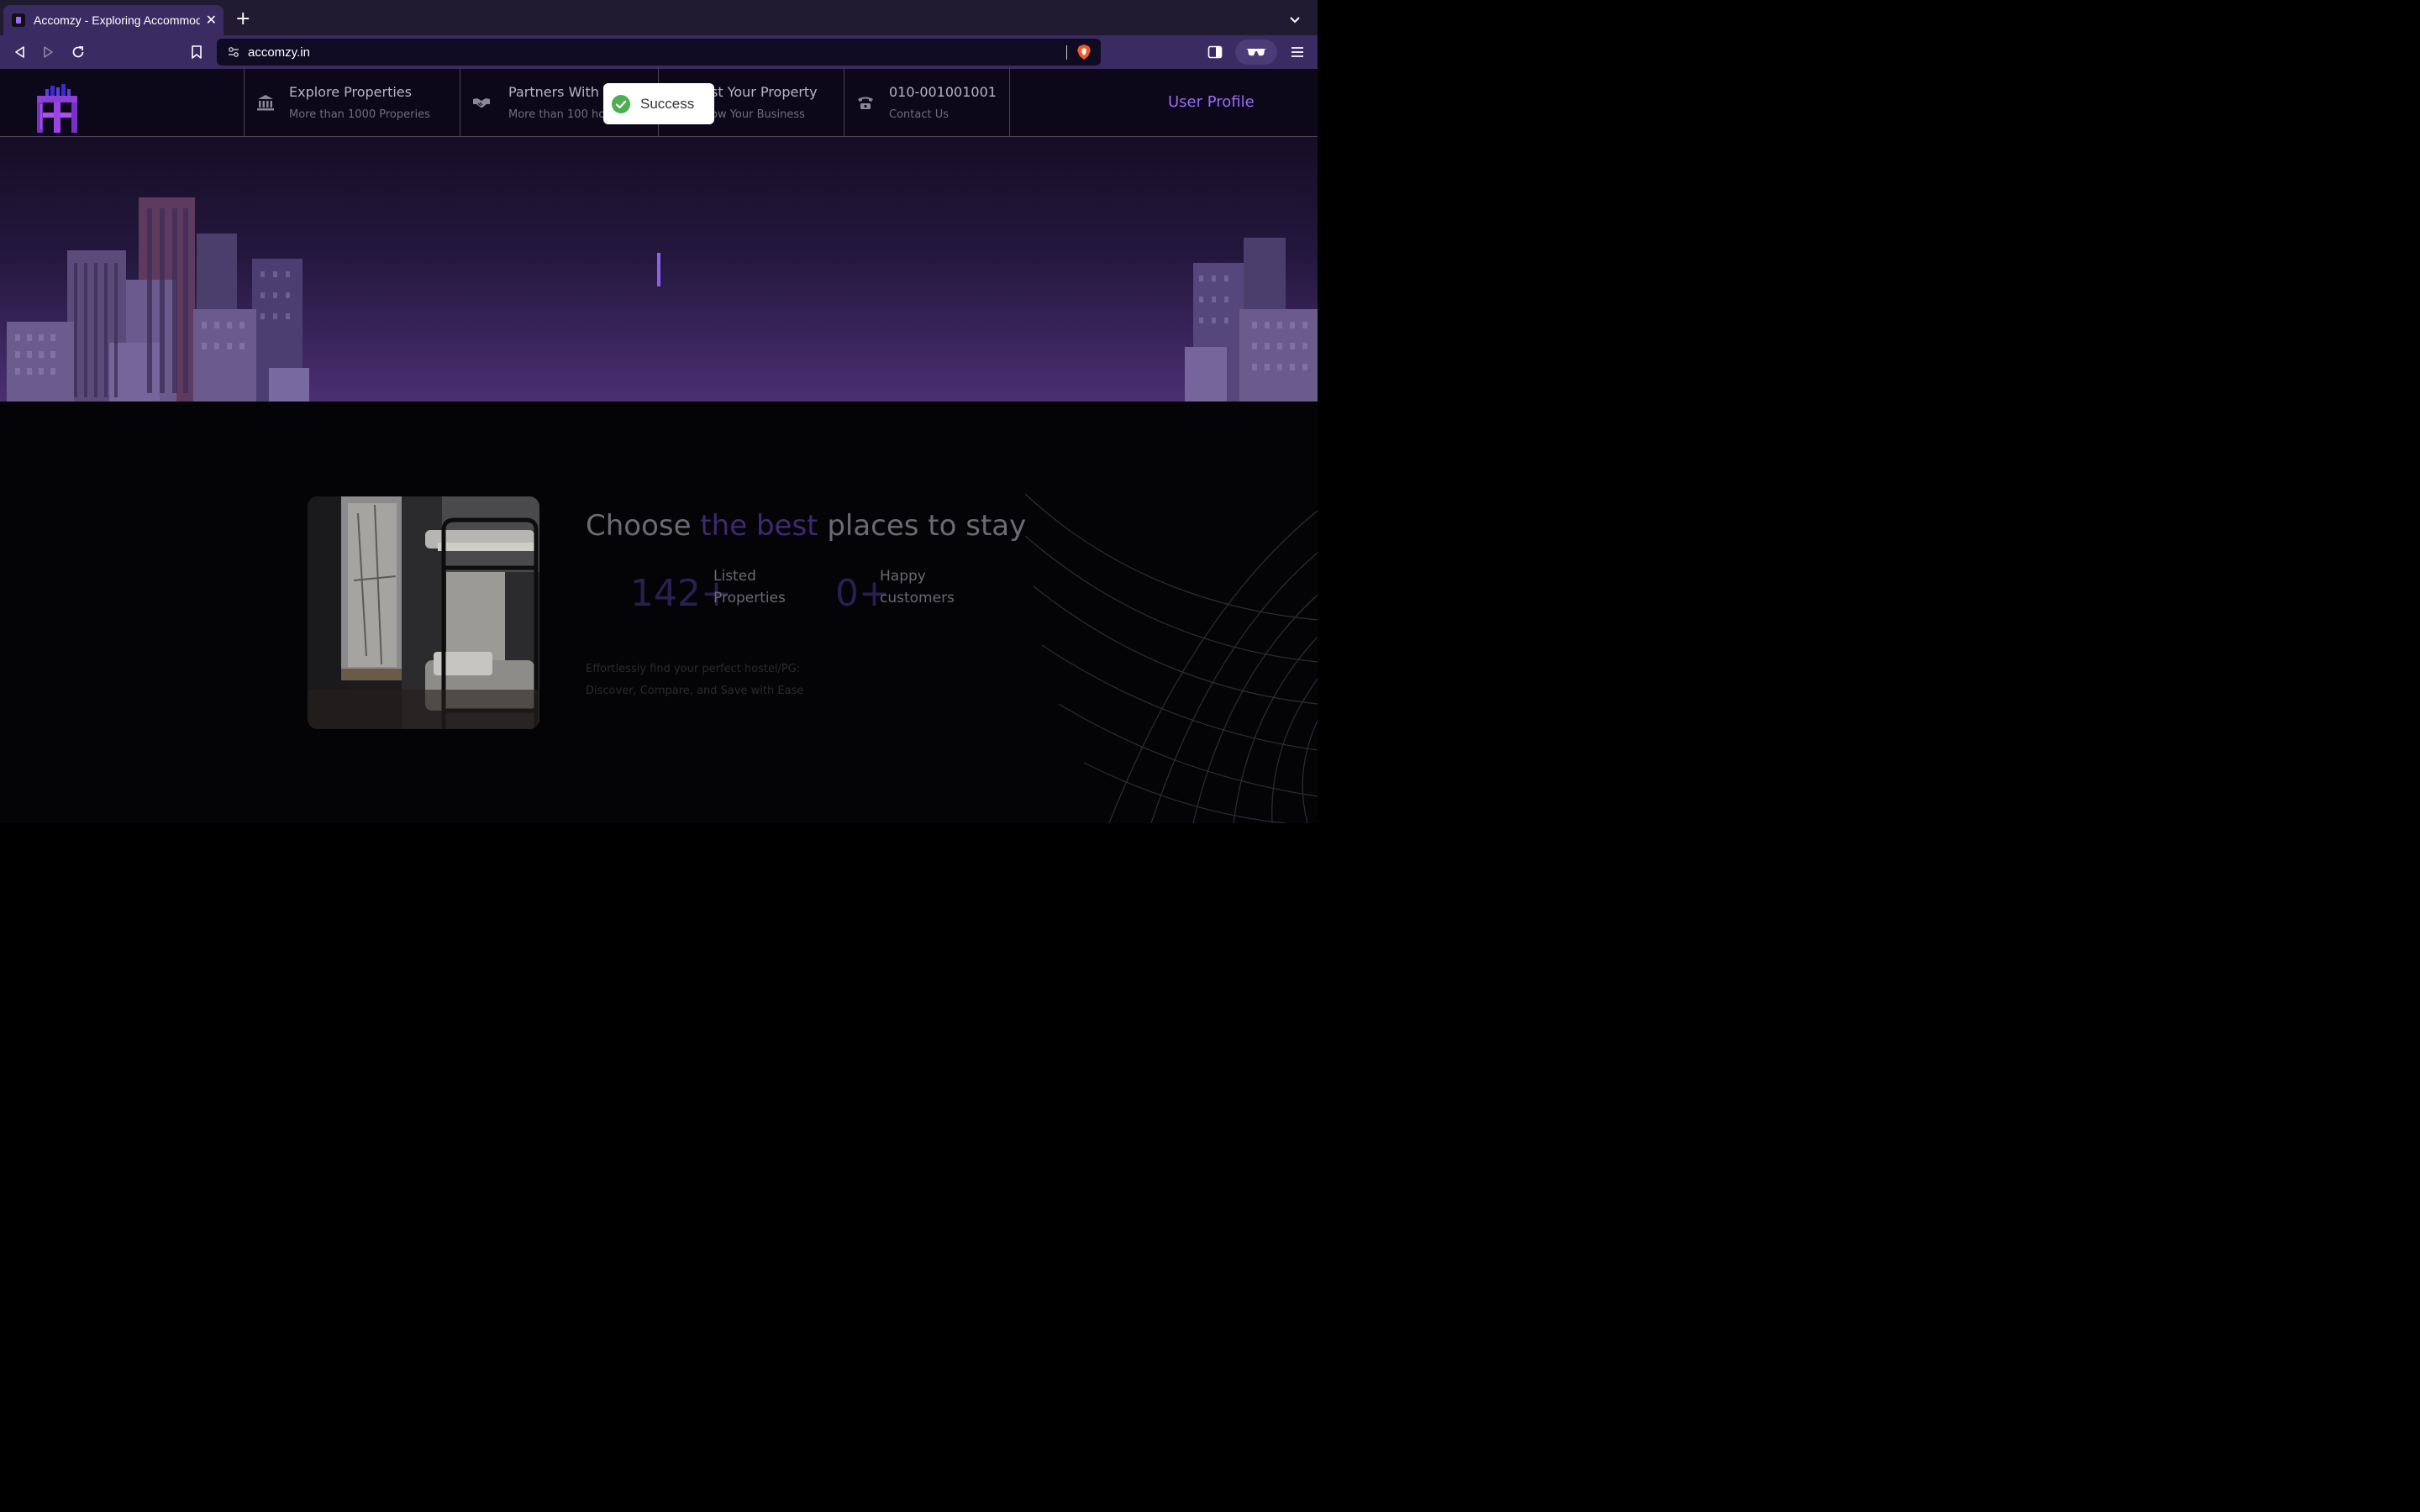  I want to click on tab-title: Accomzy - Exploring Accommodations, so click(117, 20).